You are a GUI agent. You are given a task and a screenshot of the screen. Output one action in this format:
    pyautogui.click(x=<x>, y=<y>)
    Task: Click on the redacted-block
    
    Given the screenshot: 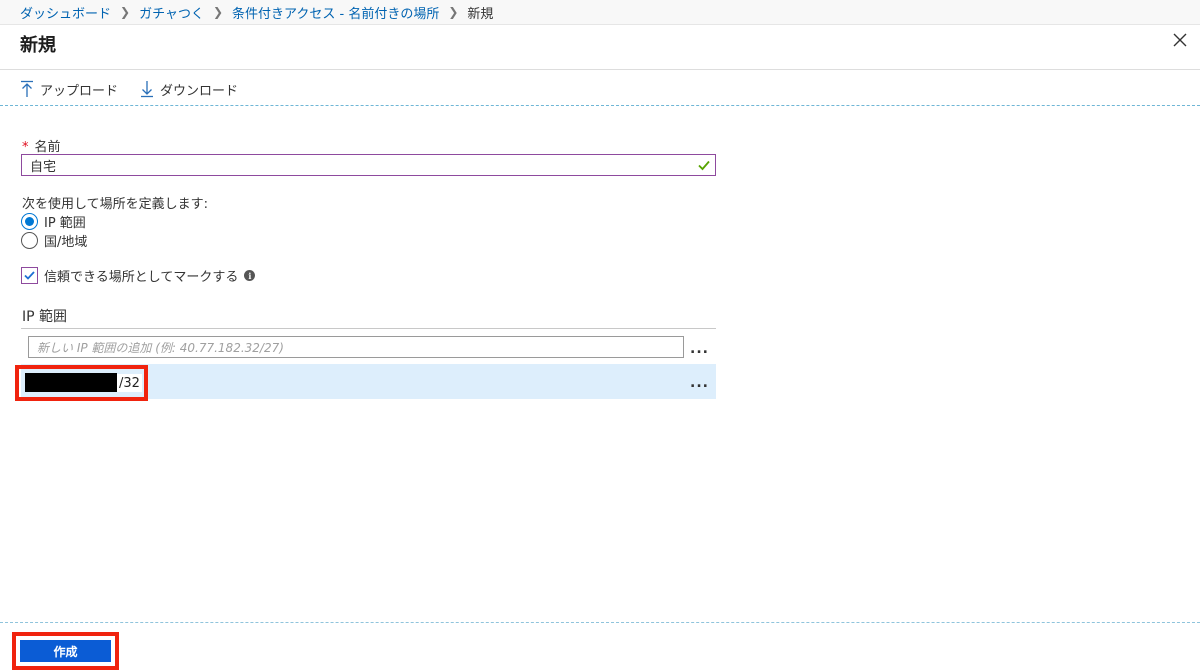 What is the action you would take?
    pyautogui.click(x=71, y=382)
    